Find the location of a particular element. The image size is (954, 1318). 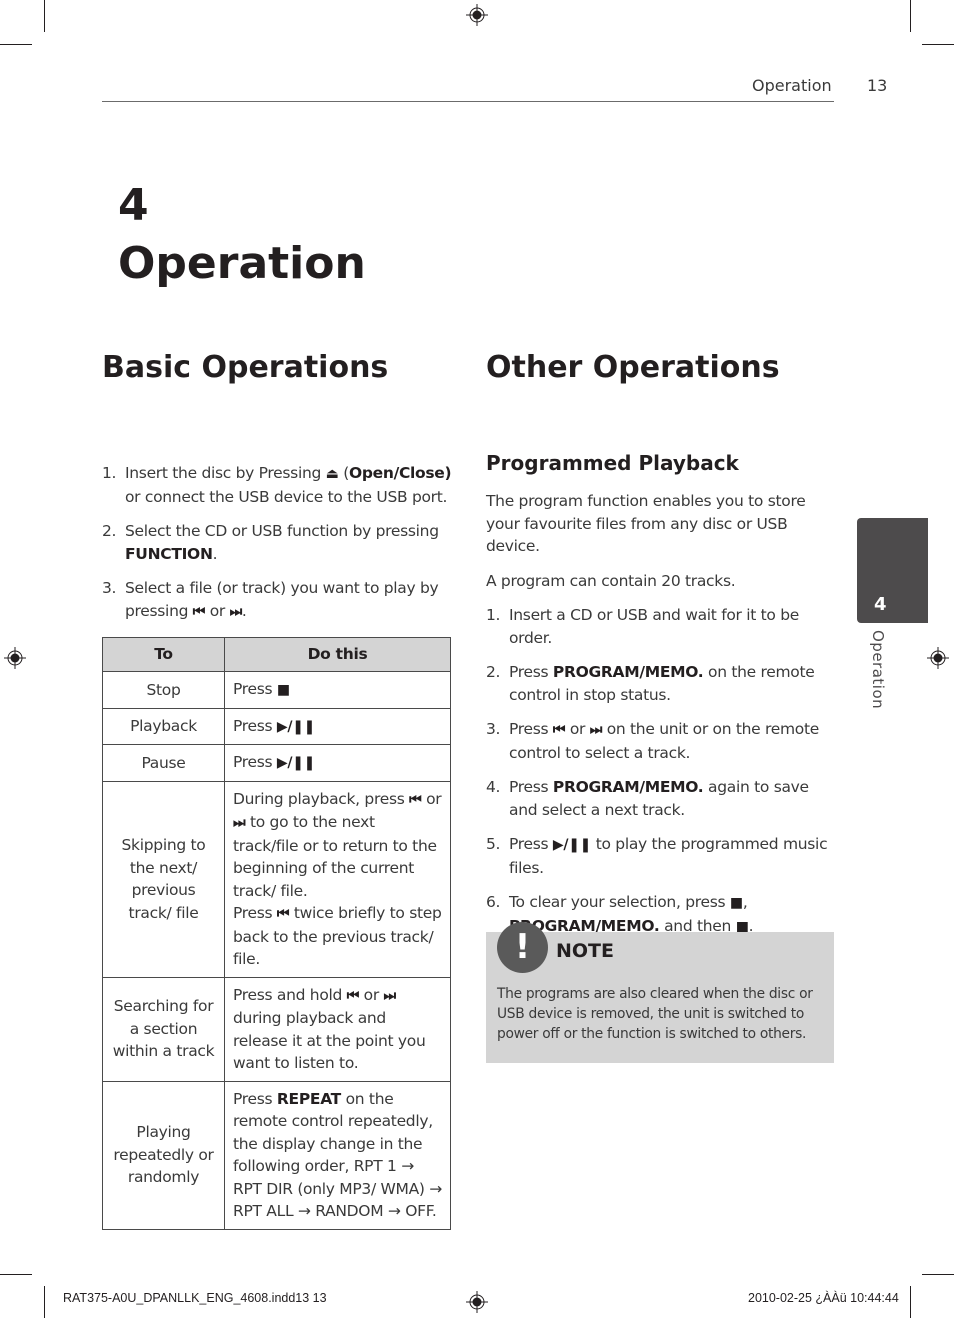

eject-icon: ⏏ is located at coordinates (332, 474).